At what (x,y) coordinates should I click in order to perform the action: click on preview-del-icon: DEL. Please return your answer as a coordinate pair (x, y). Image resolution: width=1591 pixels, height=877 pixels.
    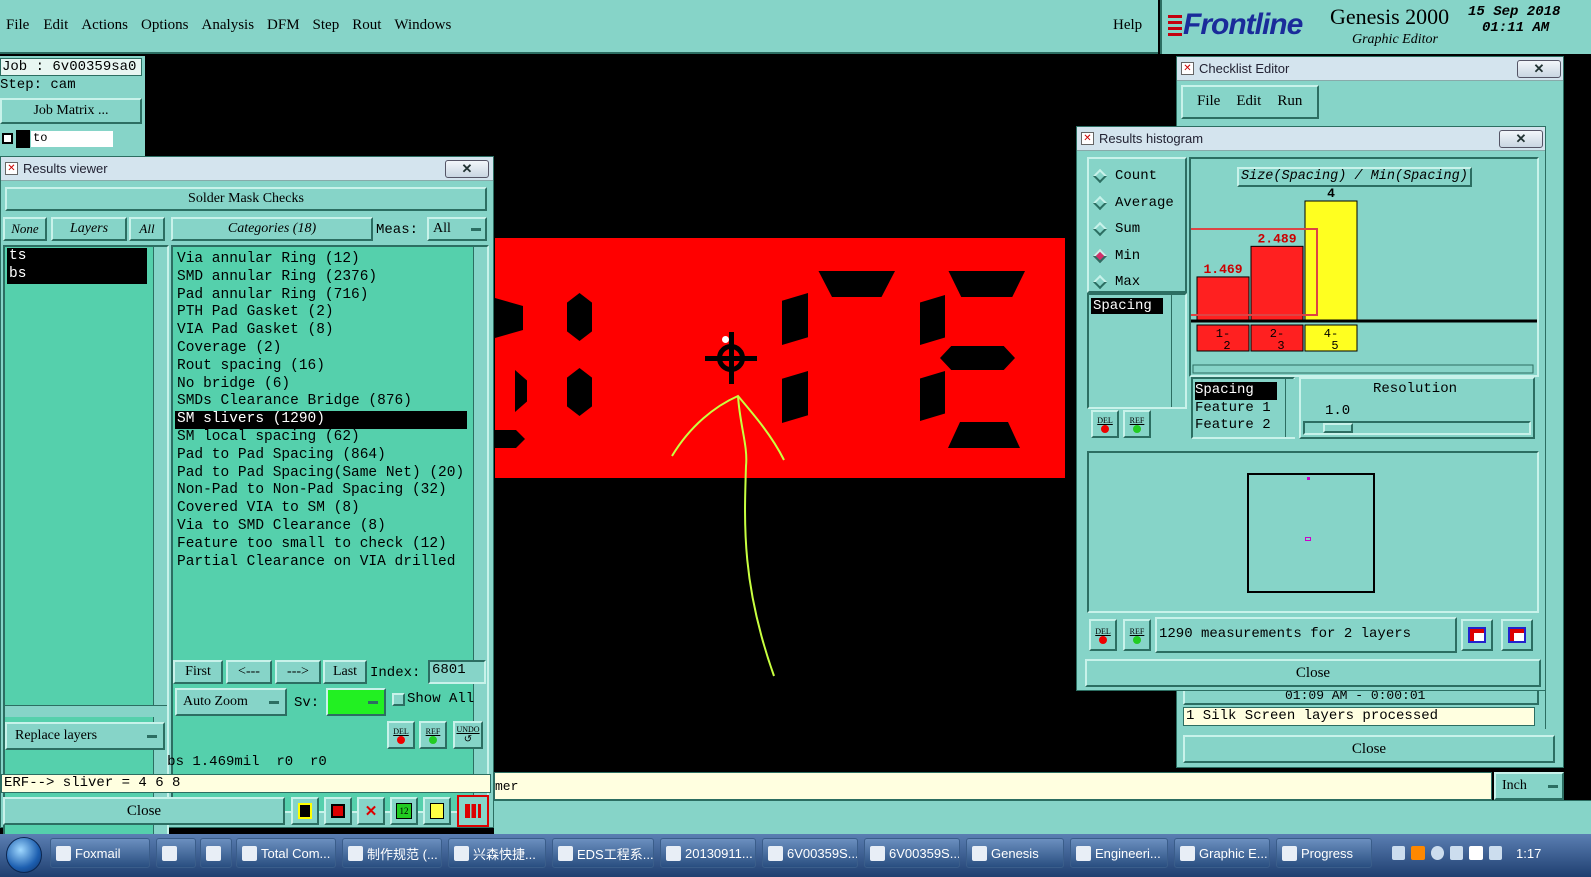
    Looking at the image, I should click on (1103, 635).